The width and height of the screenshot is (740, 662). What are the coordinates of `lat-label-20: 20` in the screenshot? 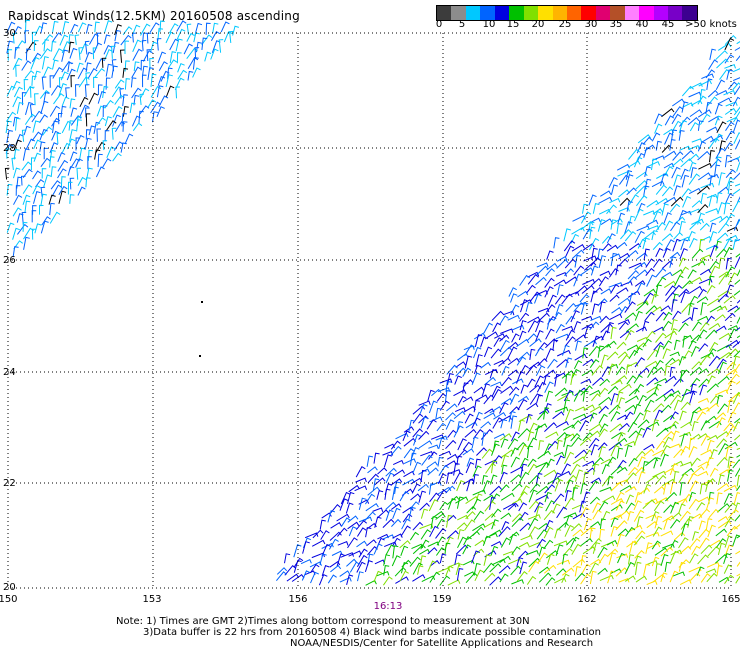 It's located at (9, 587).